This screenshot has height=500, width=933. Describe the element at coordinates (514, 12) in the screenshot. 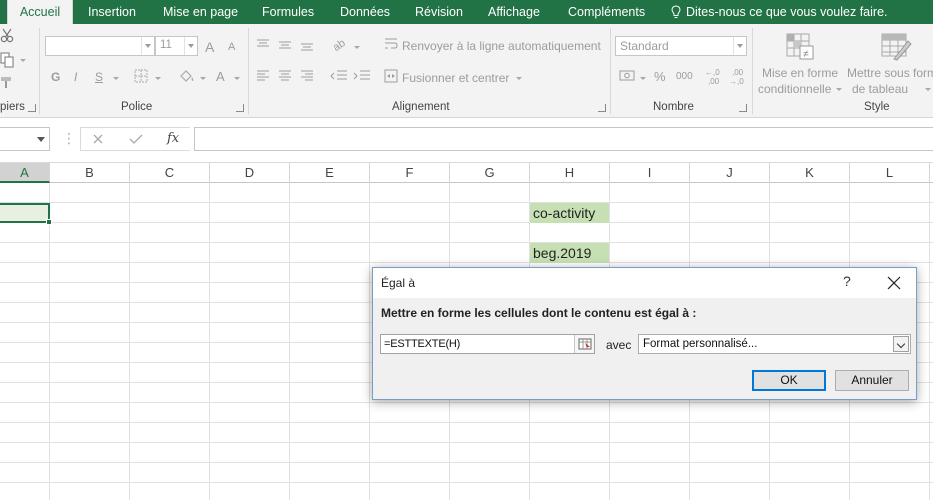

I see `tab-affichage: Affichage` at that location.